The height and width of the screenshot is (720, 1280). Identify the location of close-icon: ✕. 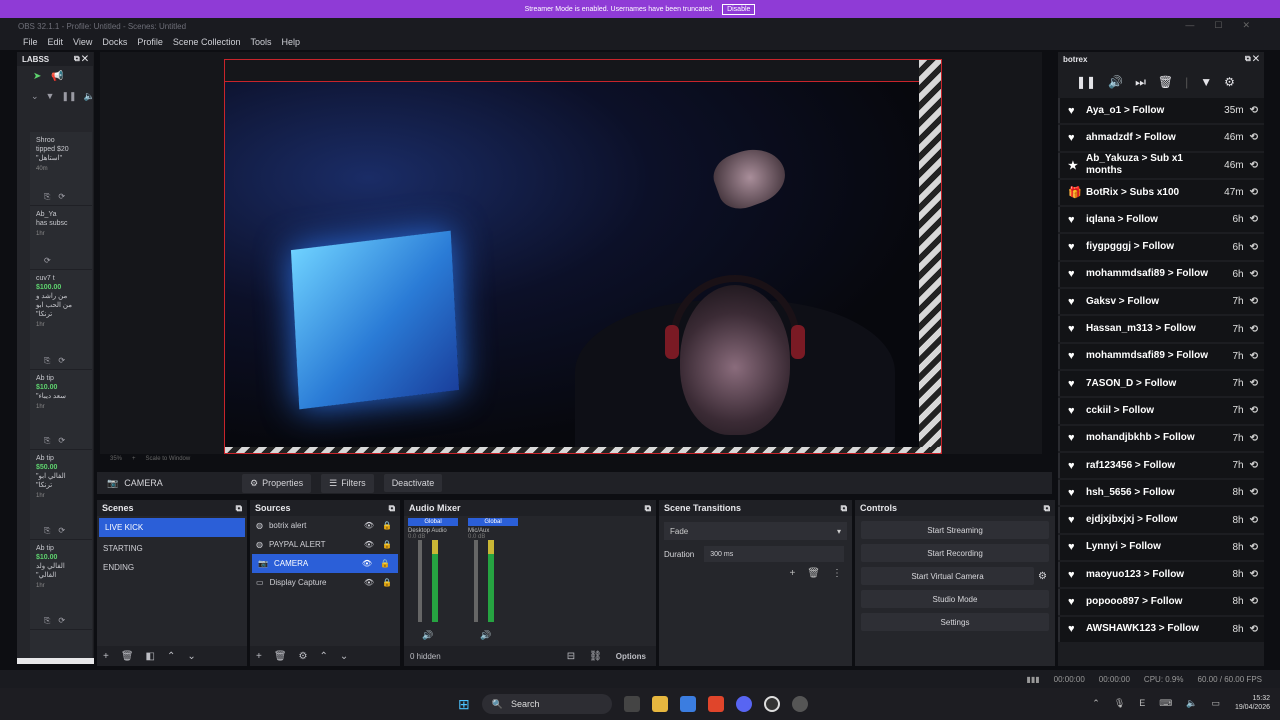
(1246, 25).